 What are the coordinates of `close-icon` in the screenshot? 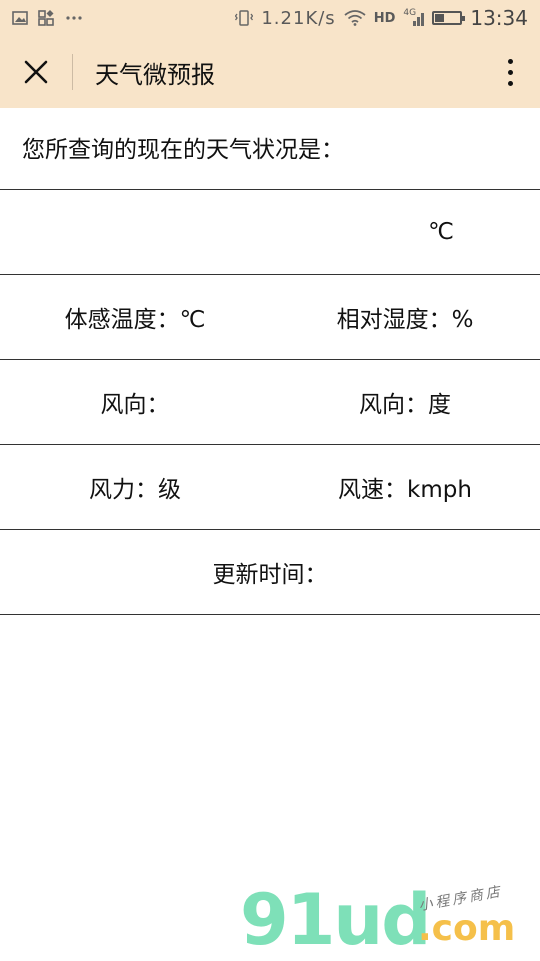 It's located at (36, 72).